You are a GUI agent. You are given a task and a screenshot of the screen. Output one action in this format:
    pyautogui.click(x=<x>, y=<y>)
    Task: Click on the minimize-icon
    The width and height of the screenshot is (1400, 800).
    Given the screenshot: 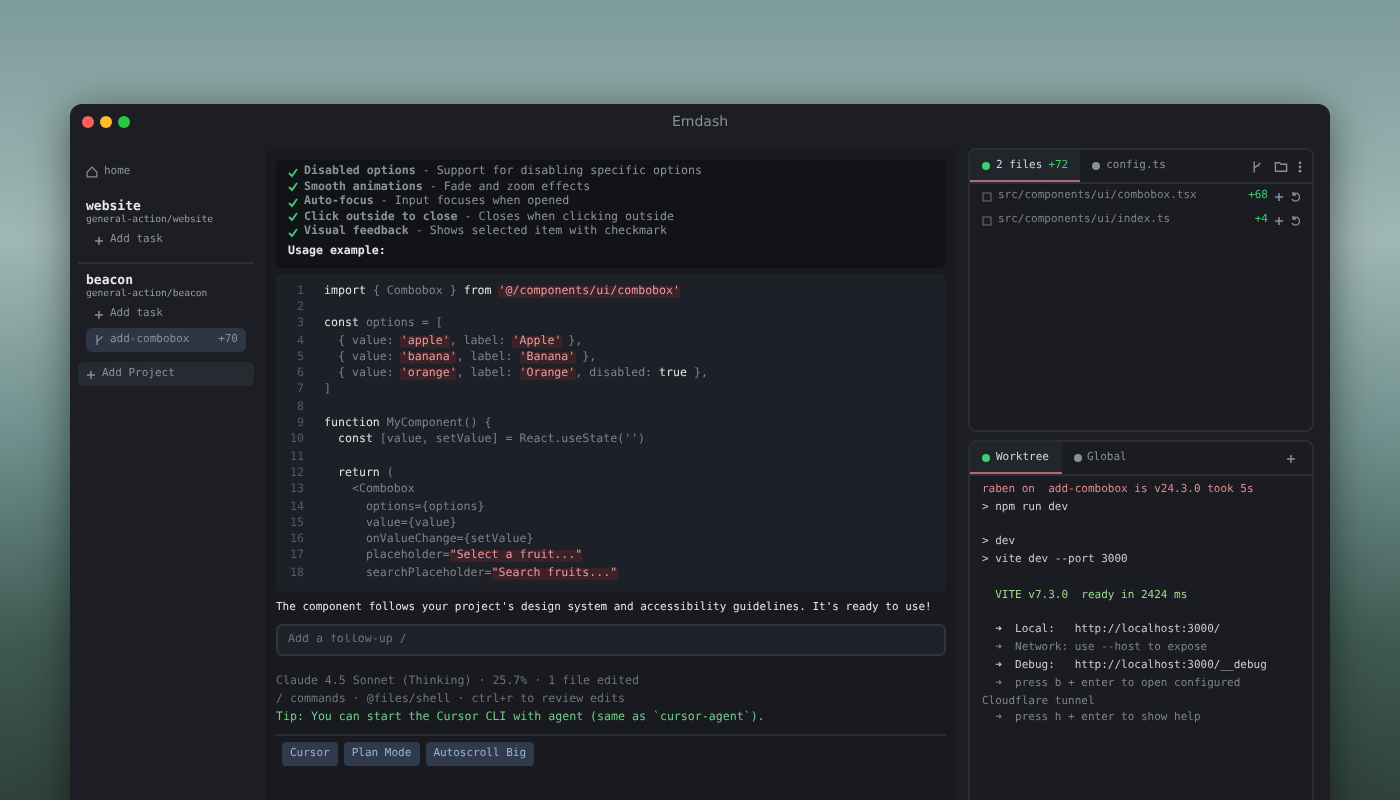 What is the action you would take?
    pyautogui.click(x=106, y=122)
    